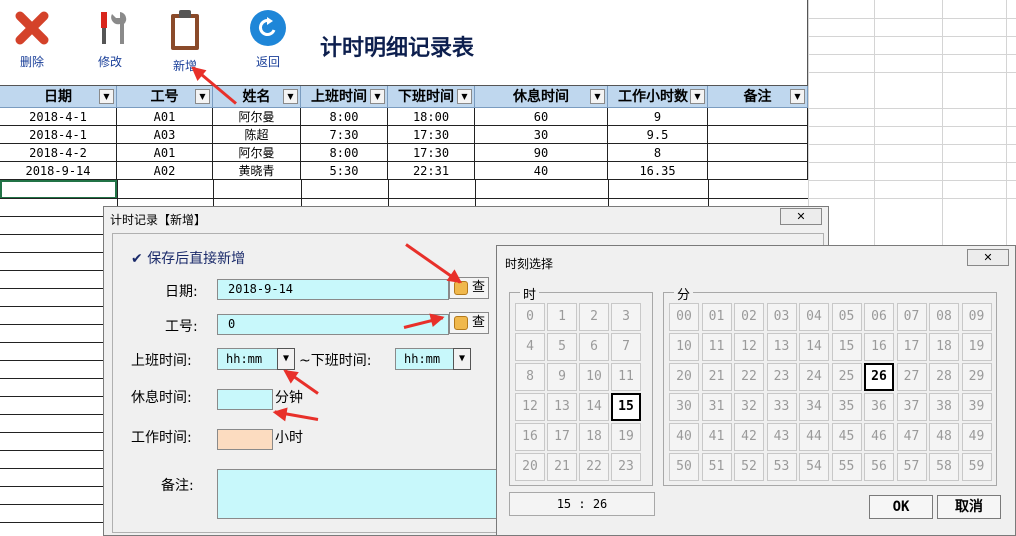  Describe the element at coordinates (188, 258) in the screenshot. I see `save-and-new-checkbox: ✔ 保存后直接新增` at that location.